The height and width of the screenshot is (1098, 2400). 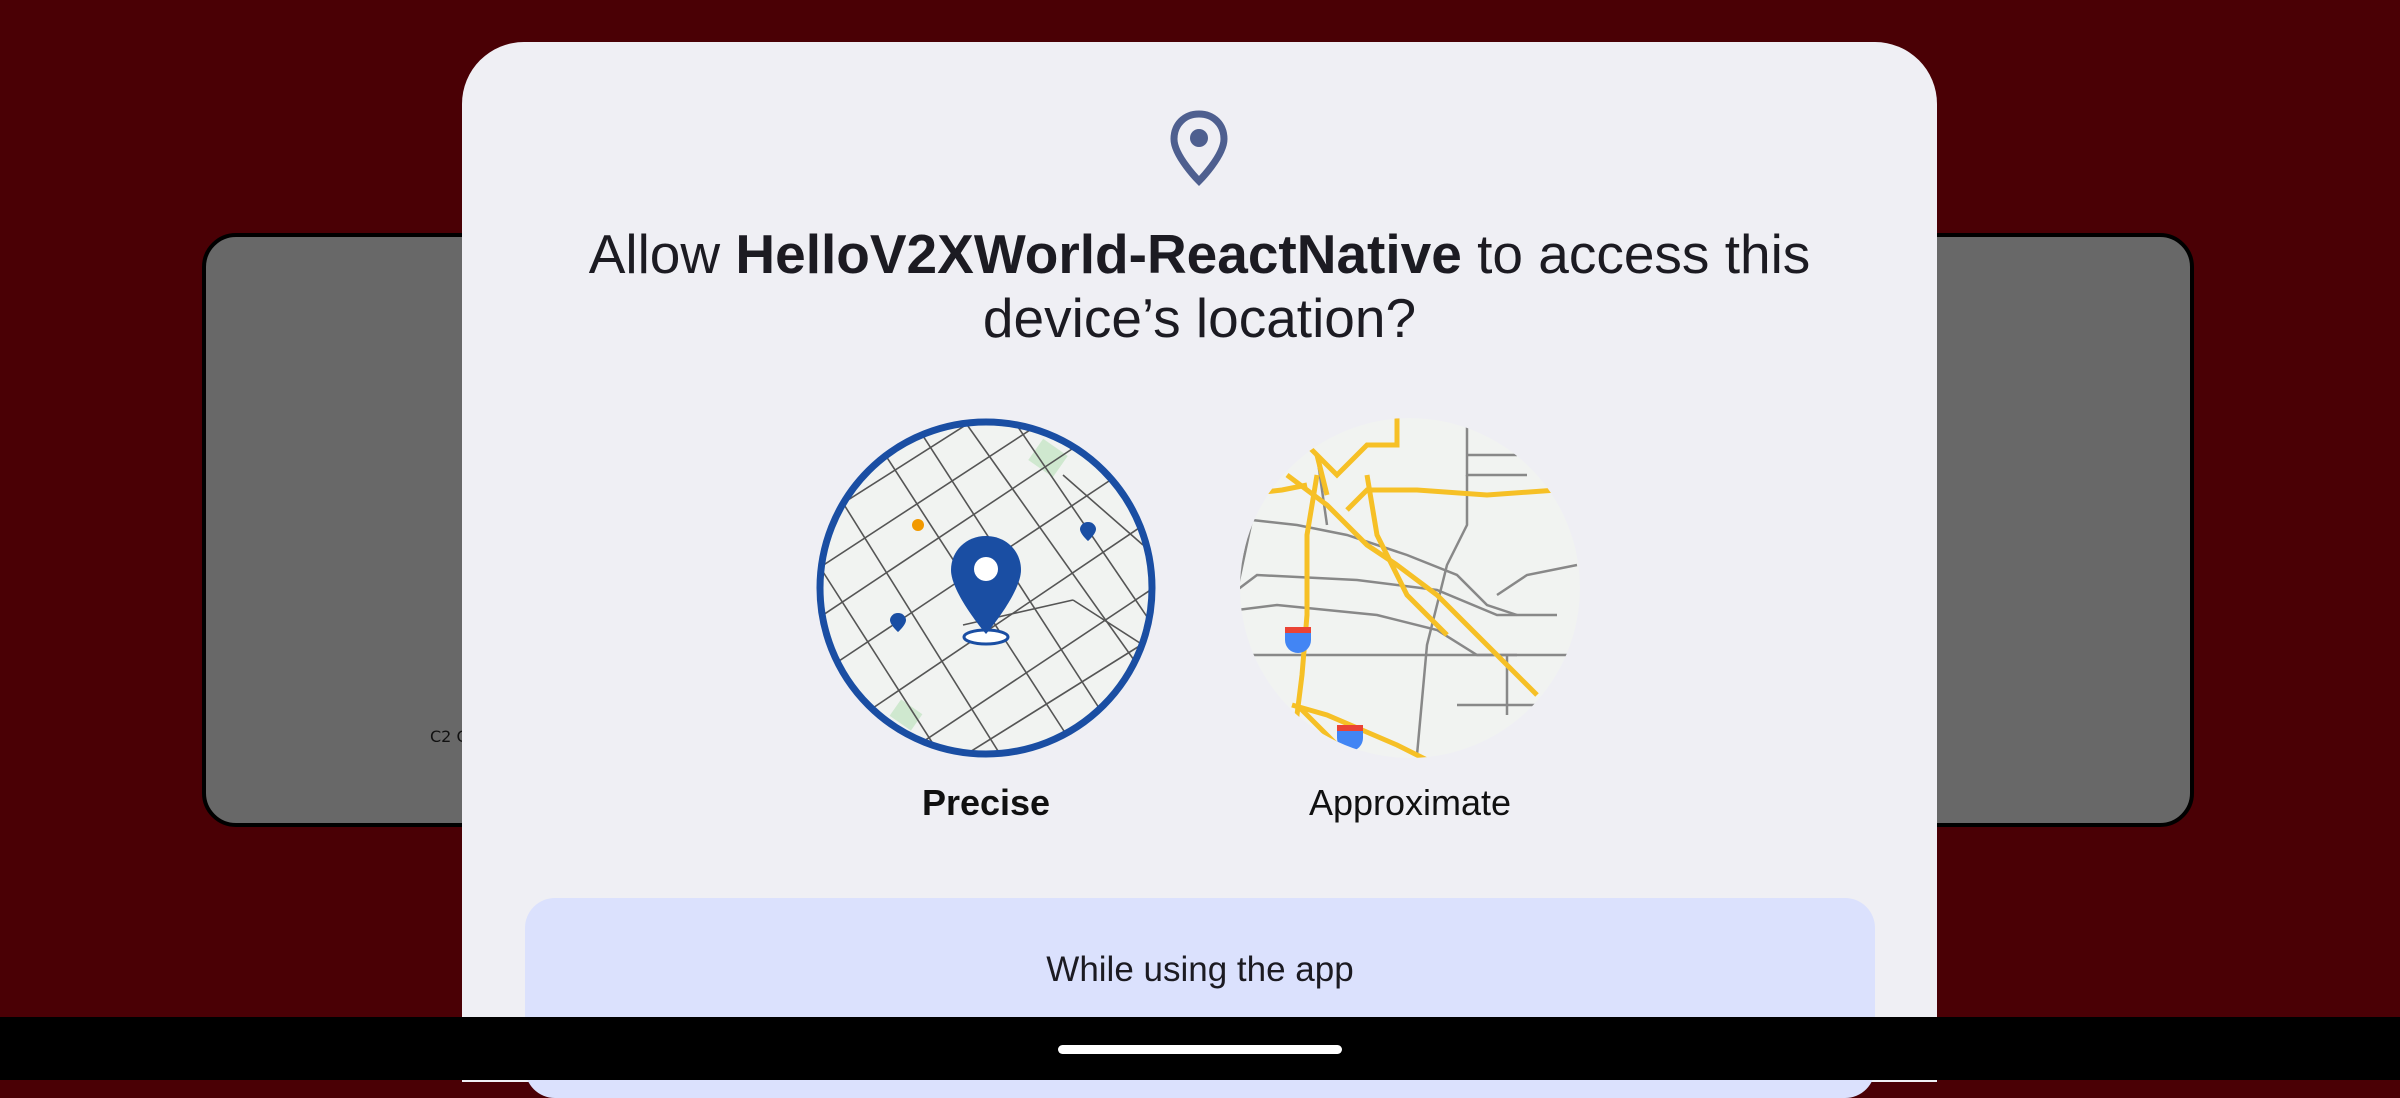 I want to click on while-using-app-label: While using the app, so click(x=1200, y=969).